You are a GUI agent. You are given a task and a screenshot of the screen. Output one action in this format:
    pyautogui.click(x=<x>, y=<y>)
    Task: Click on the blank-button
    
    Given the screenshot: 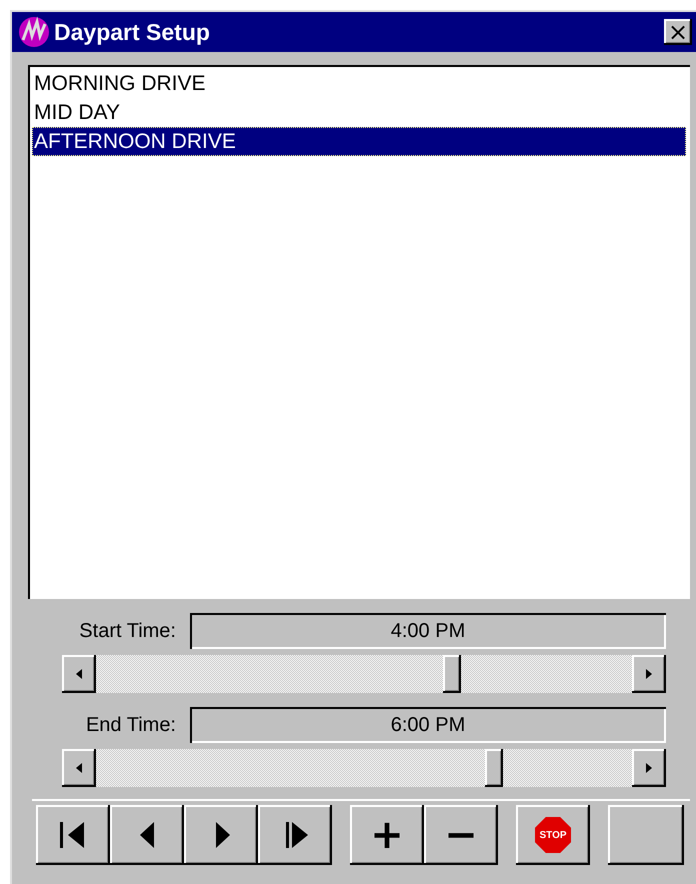 What is the action you would take?
    pyautogui.click(x=646, y=835)
    